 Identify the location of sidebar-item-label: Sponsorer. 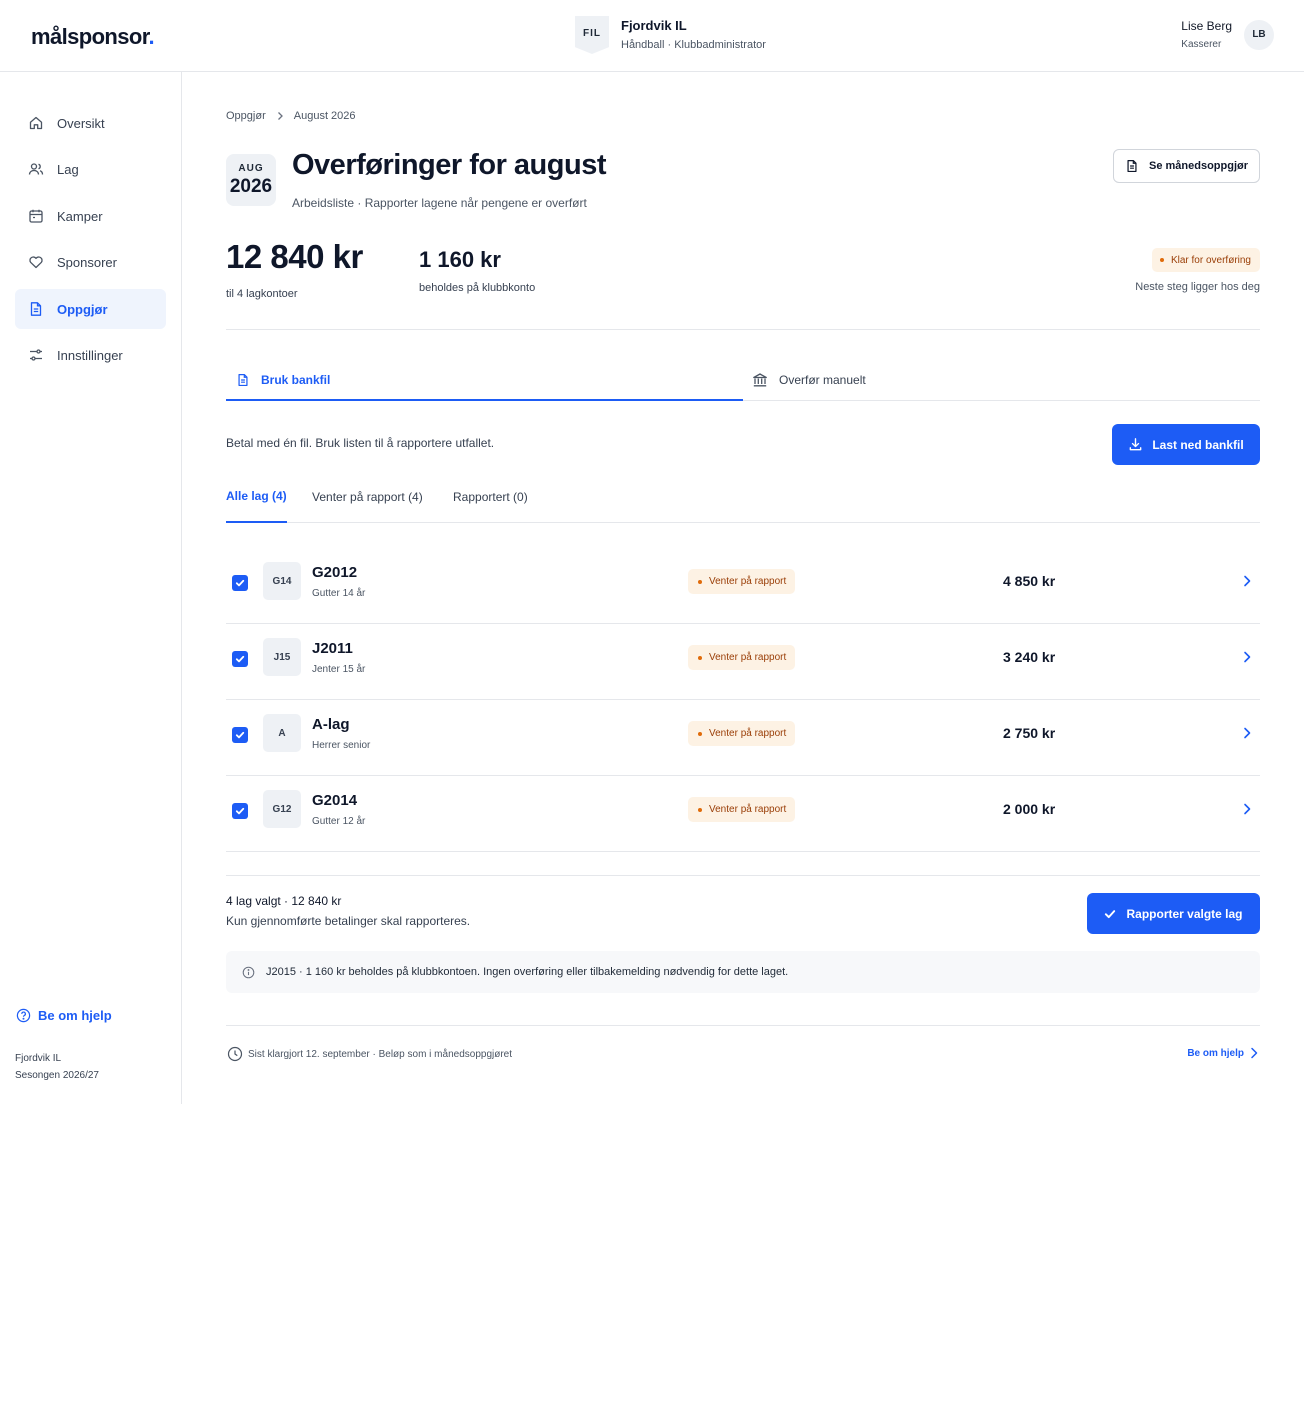
(87, 262).